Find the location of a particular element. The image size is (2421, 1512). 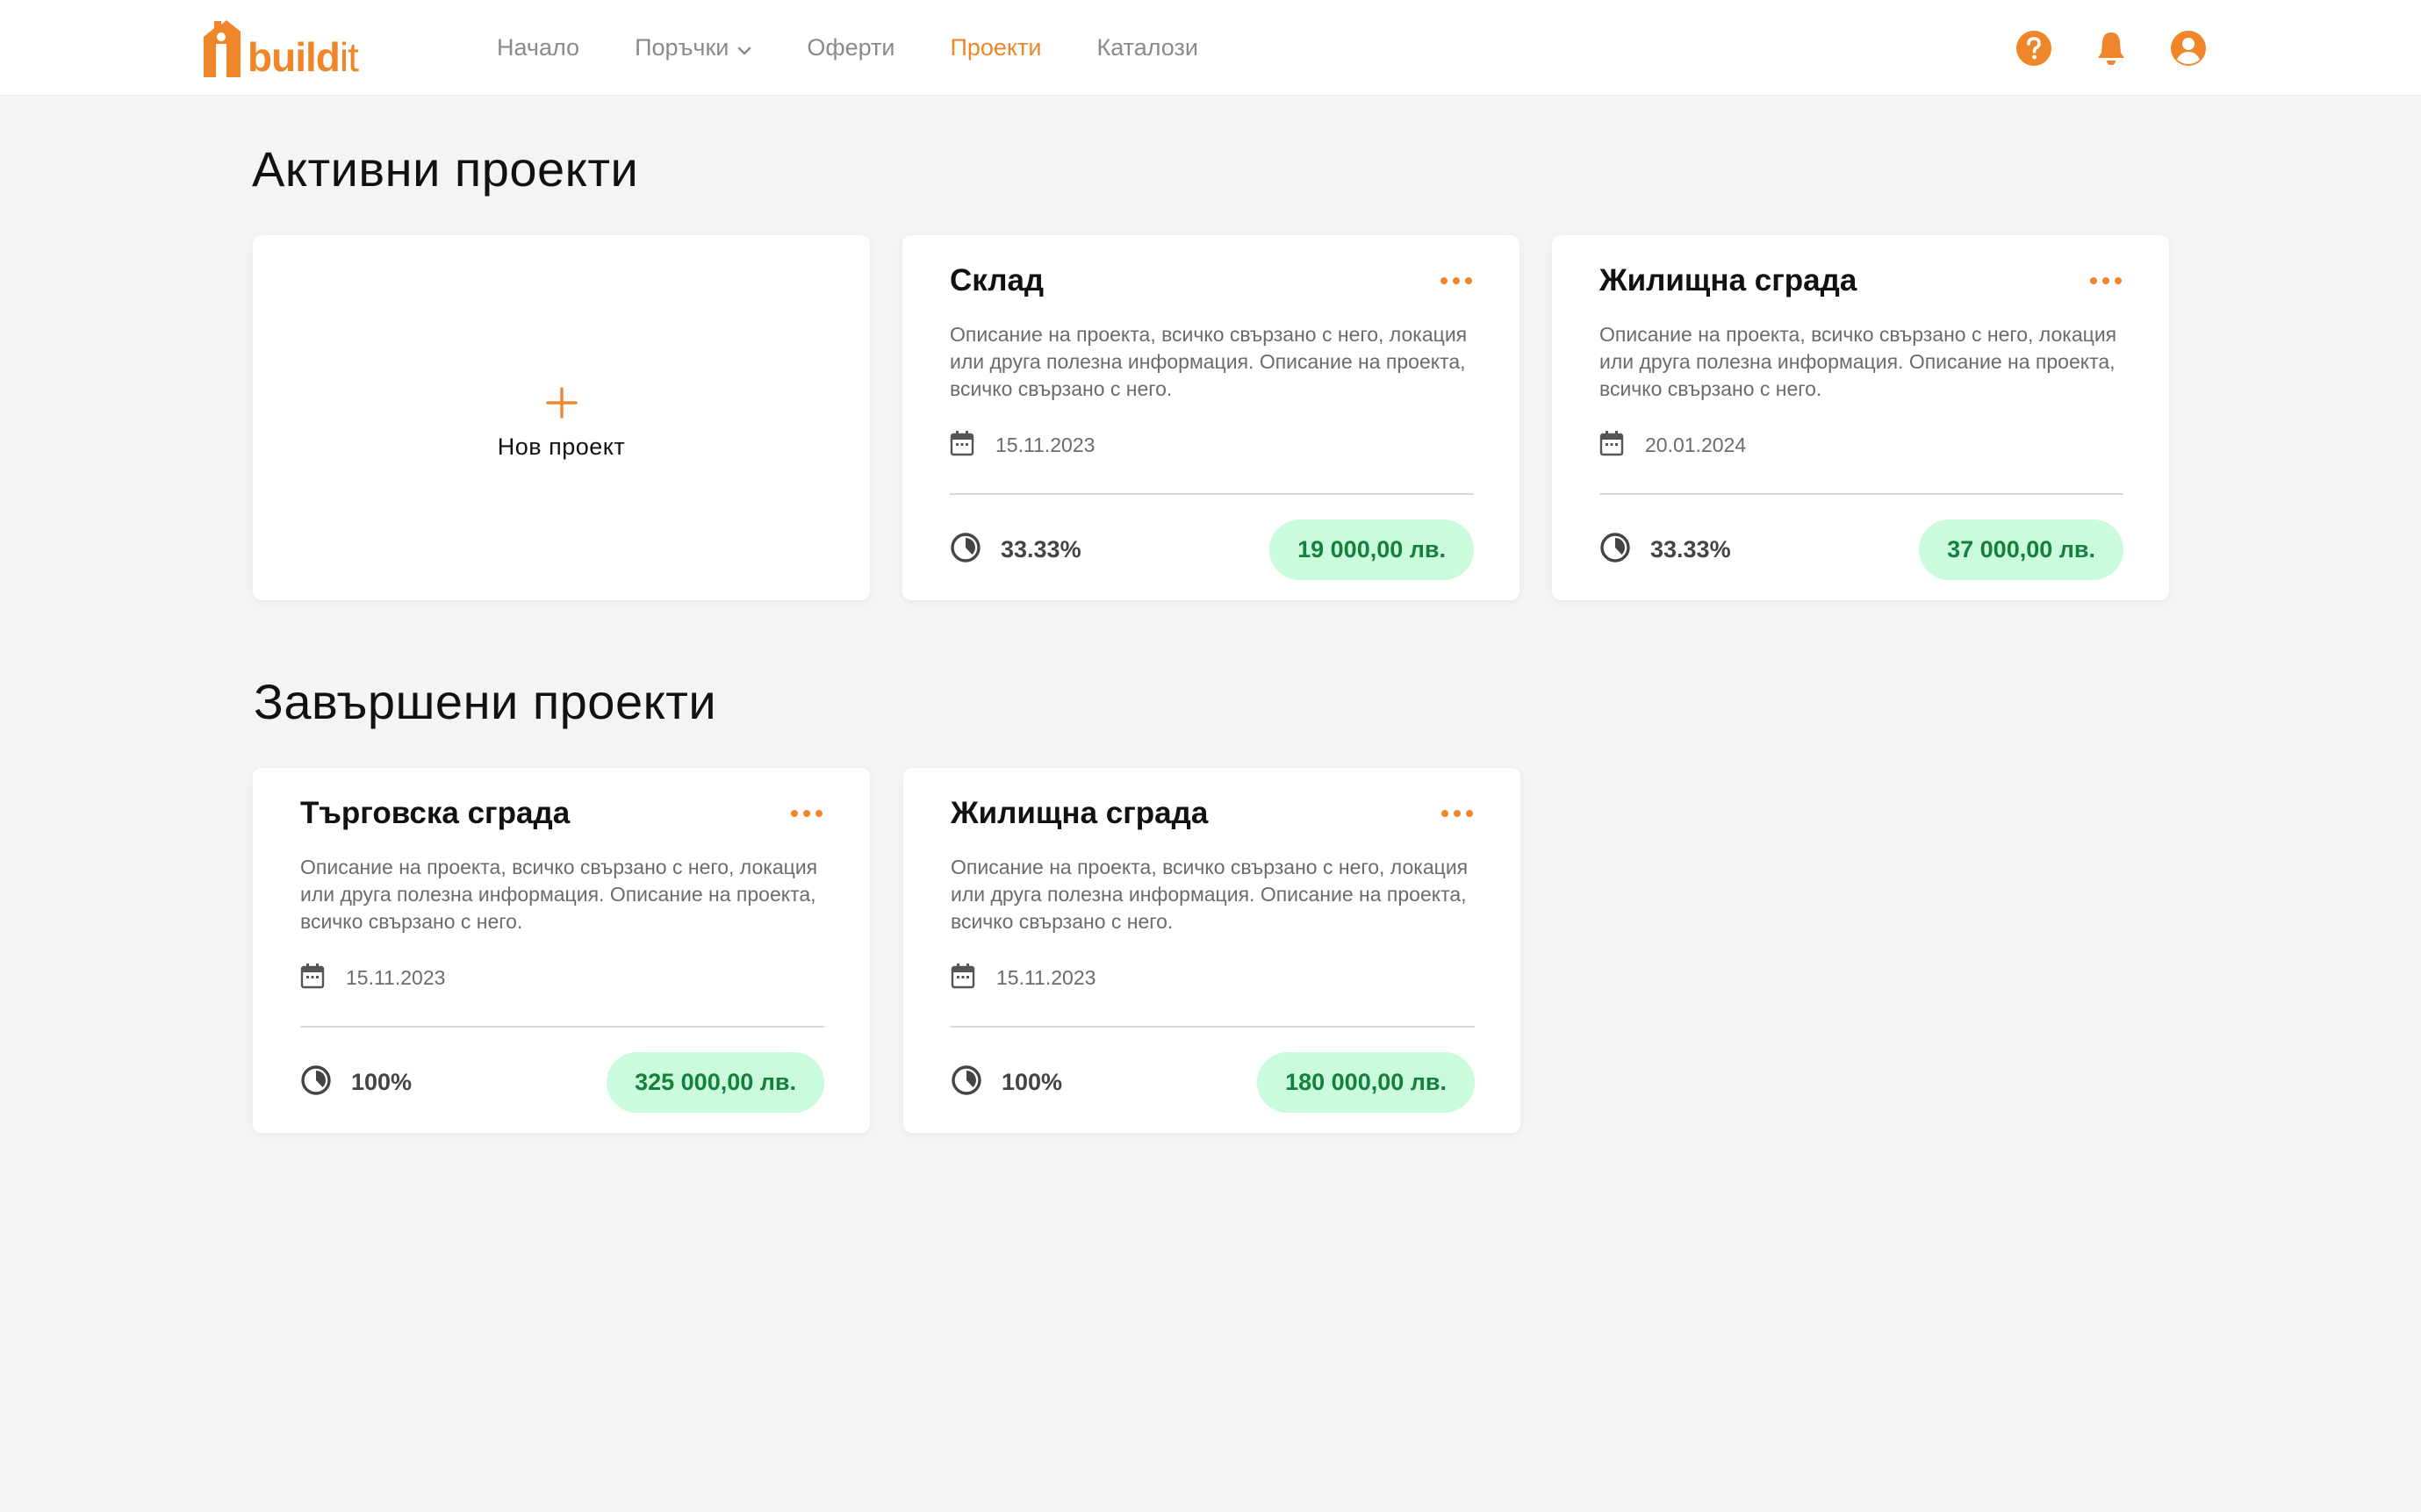

chevron-down-icon is located at coordinates (744, 47).